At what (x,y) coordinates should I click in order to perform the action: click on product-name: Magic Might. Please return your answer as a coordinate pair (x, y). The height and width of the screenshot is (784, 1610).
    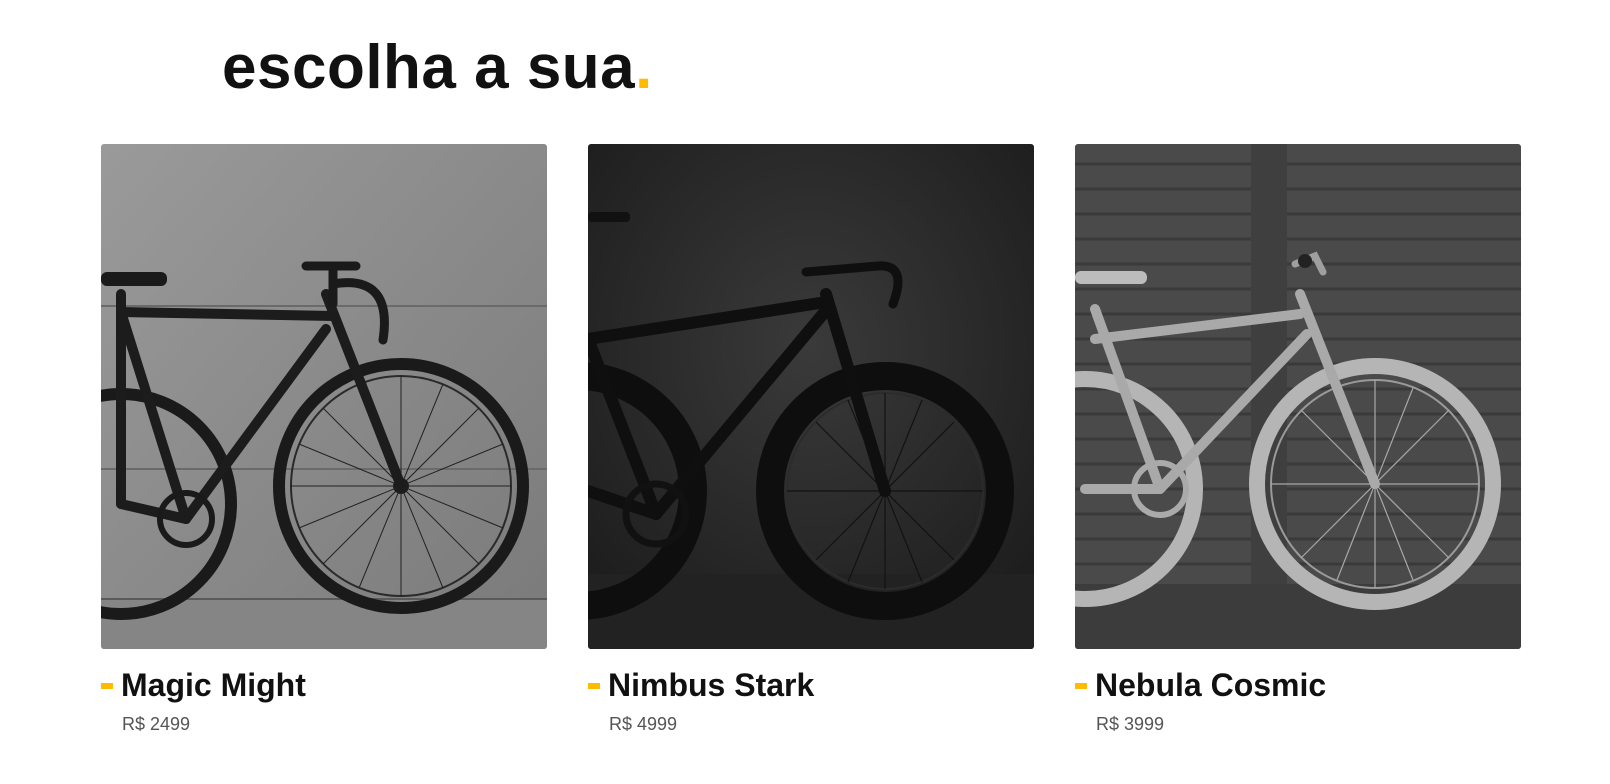
    Looking at the image, I should click on (213, 685).